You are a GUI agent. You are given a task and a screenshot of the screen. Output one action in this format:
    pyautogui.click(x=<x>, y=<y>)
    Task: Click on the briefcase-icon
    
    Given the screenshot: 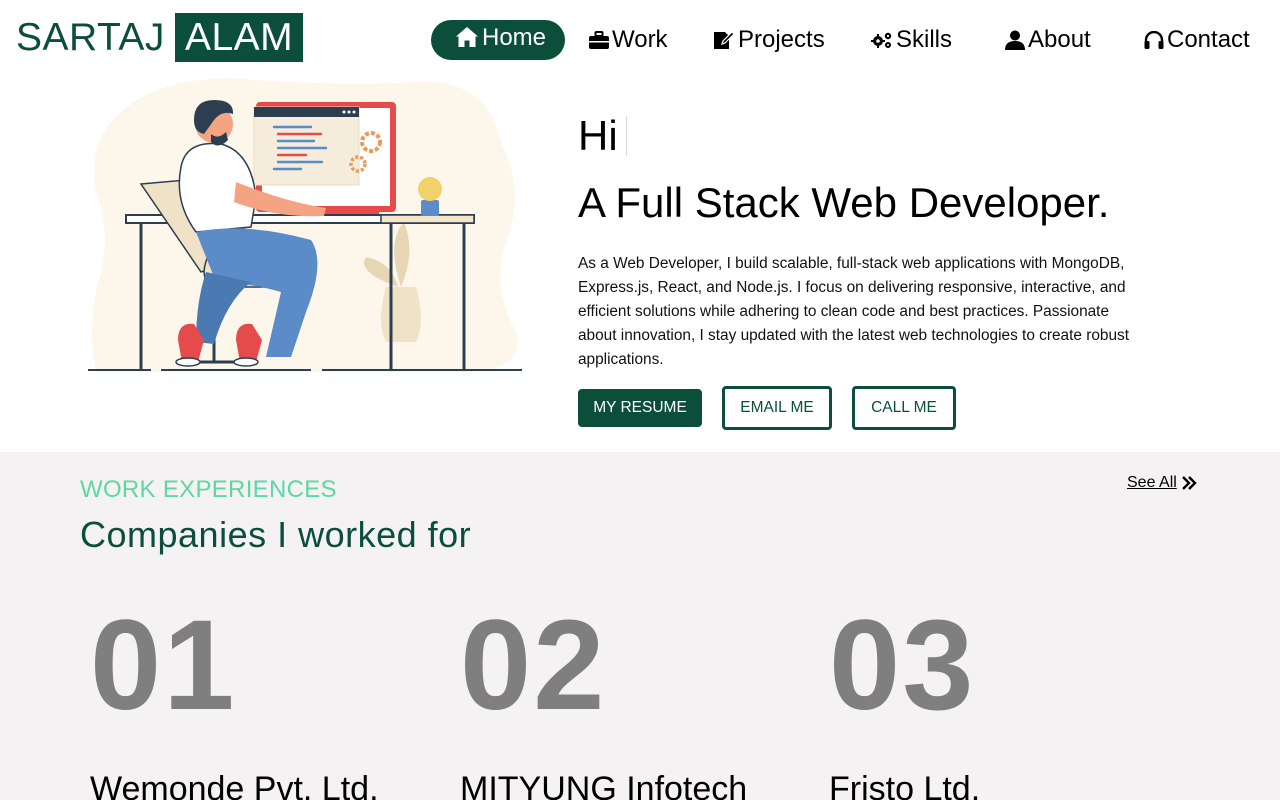 What is the action you would take?
    pyautogui.click(x=599, y=40)
    